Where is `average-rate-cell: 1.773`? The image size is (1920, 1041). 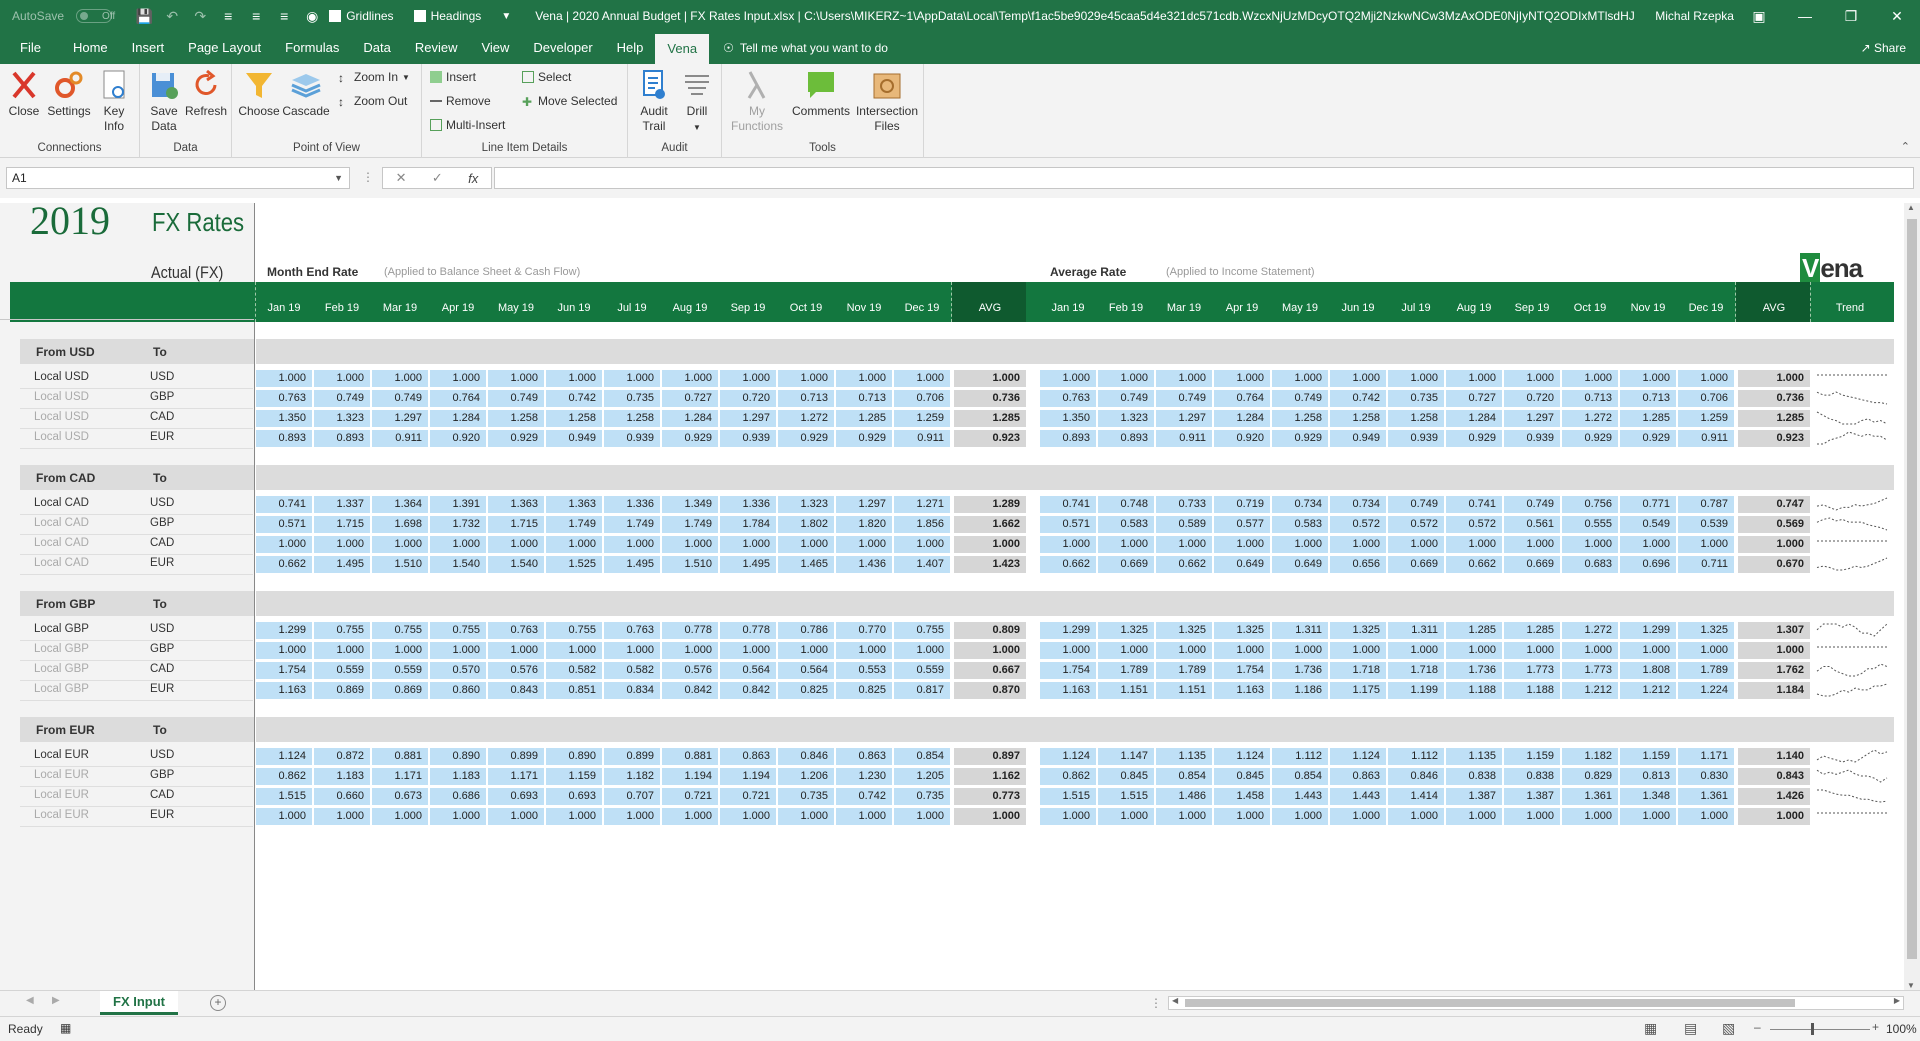
average-rate-cell: 1.773 is located at coordinates (1532, 670).